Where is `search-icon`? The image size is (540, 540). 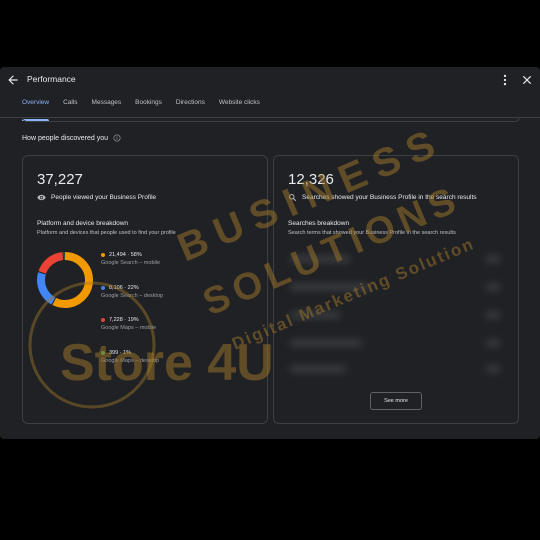
search-icon is located at coordinates (292, 197).